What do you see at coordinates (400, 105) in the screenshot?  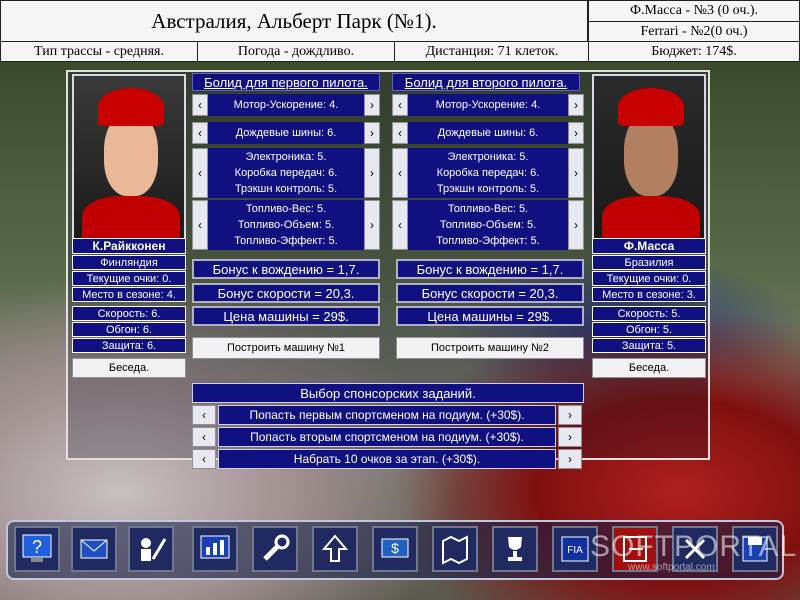 I see `car2-engine-left-arrow: ‹` at bounding box center [400, 105].